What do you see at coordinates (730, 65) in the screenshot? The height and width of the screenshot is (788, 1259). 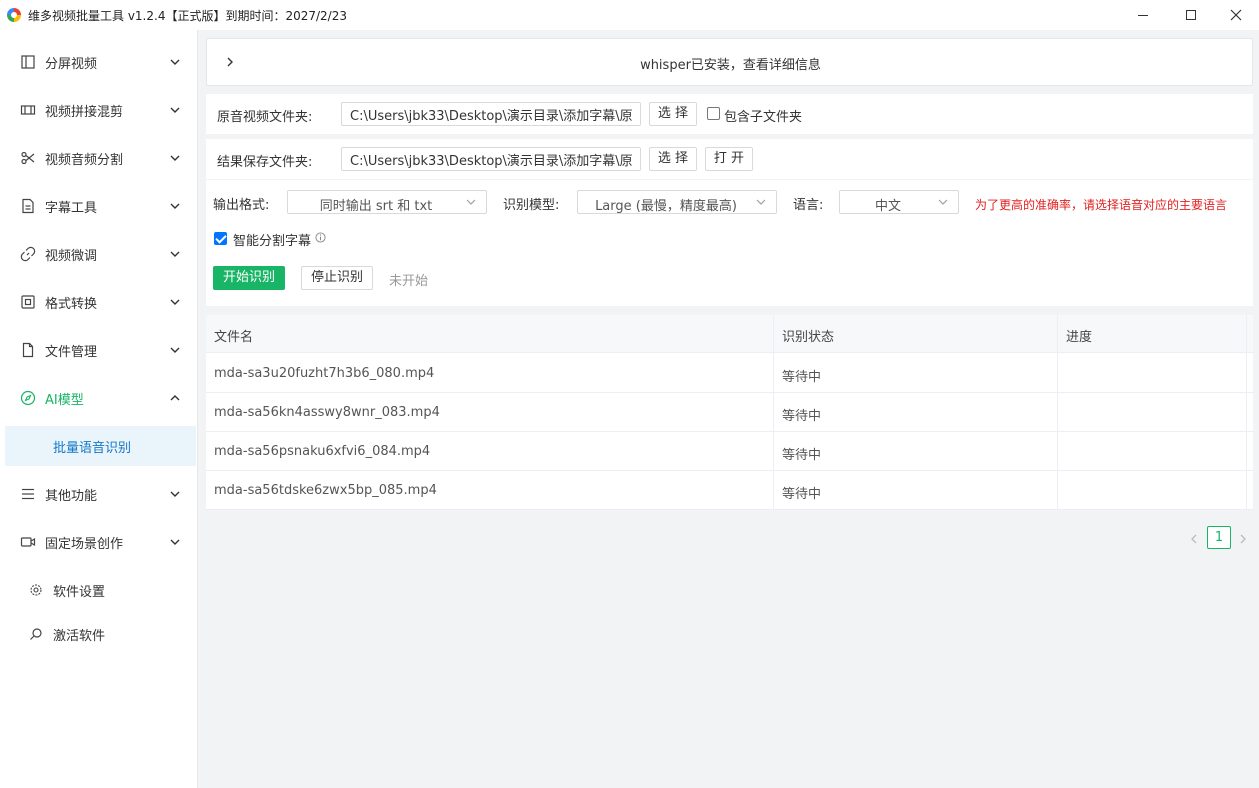 I see `banner-text: whisper已安装，查看详细信息` at bounding box center [730, 65].